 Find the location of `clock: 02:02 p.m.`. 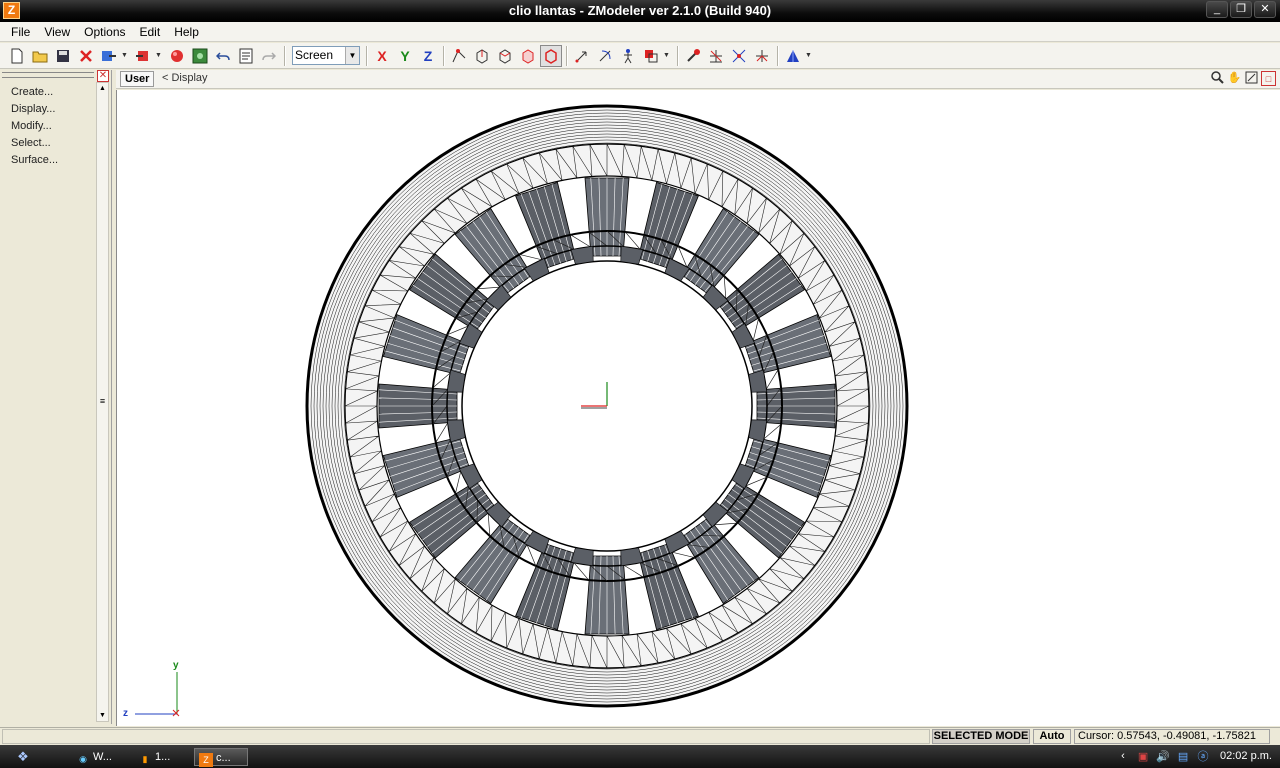

clock: 02:02 p.m. is located at coordinates (1246, 756).